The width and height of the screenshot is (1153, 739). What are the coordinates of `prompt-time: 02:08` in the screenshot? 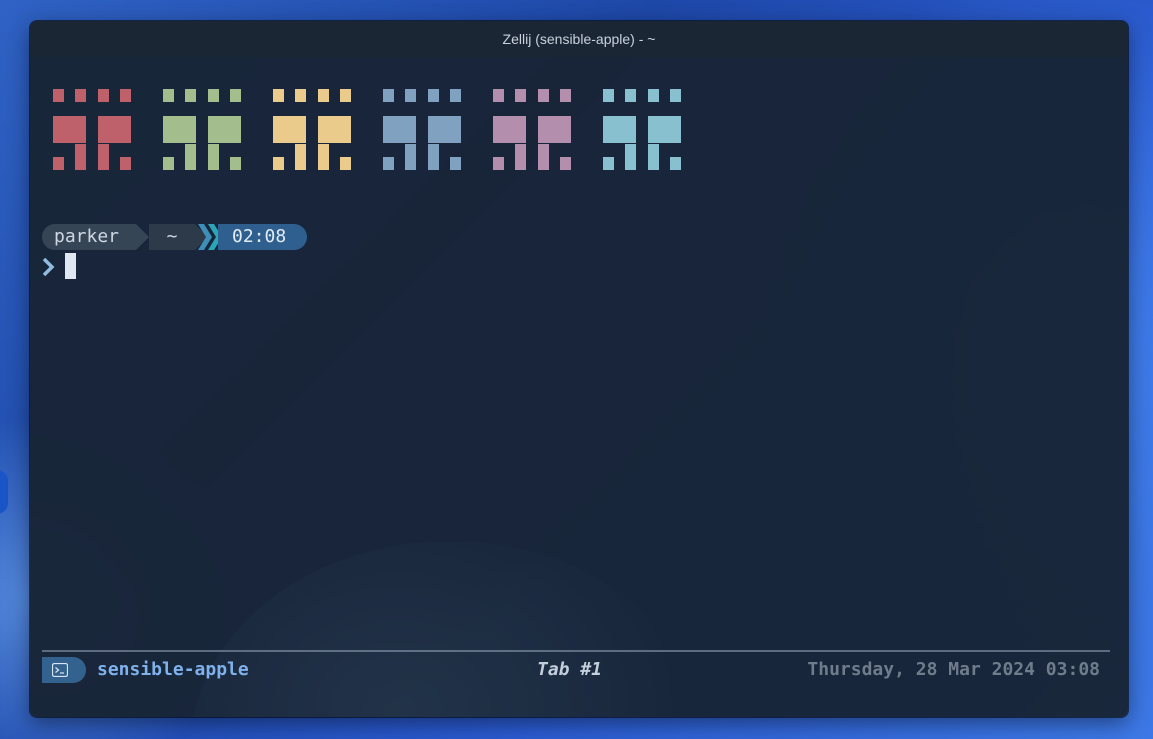 It's located at (262, 237).